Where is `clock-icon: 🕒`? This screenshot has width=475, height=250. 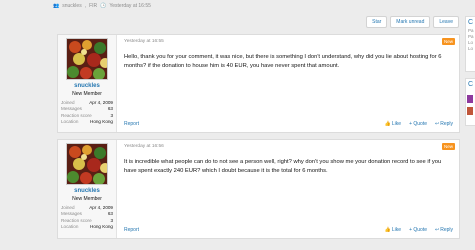 clock-icon: 🕒 is located at coordinates (103, 6).